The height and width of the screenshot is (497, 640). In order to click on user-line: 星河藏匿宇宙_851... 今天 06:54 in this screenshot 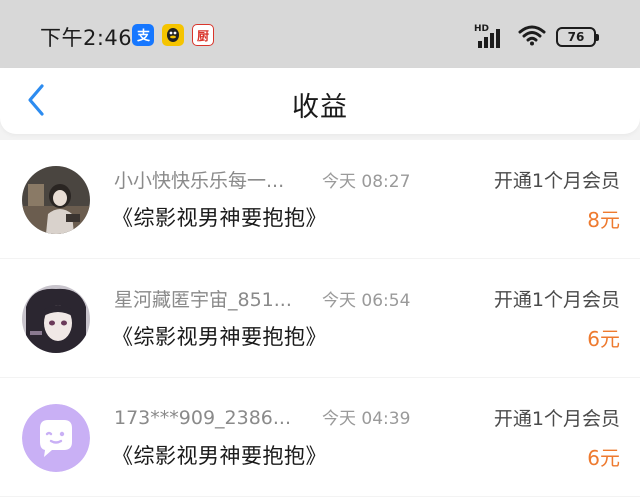, I will do `click(262, 298)`.